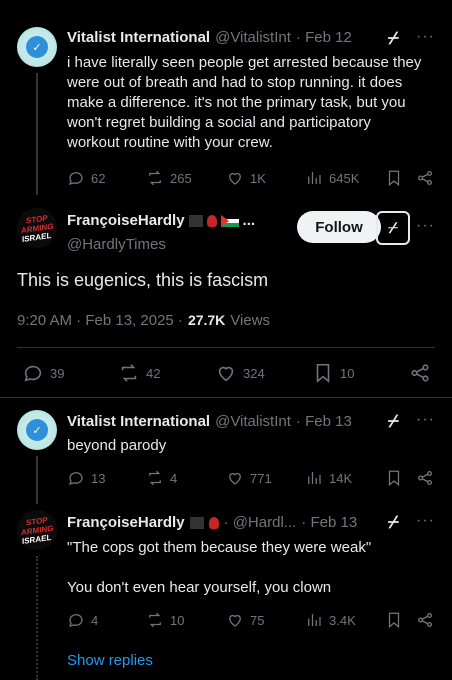 The width and height of the screenshot is (452, 680). I want to click on reply-text: beyond parody, so click(117, 445).